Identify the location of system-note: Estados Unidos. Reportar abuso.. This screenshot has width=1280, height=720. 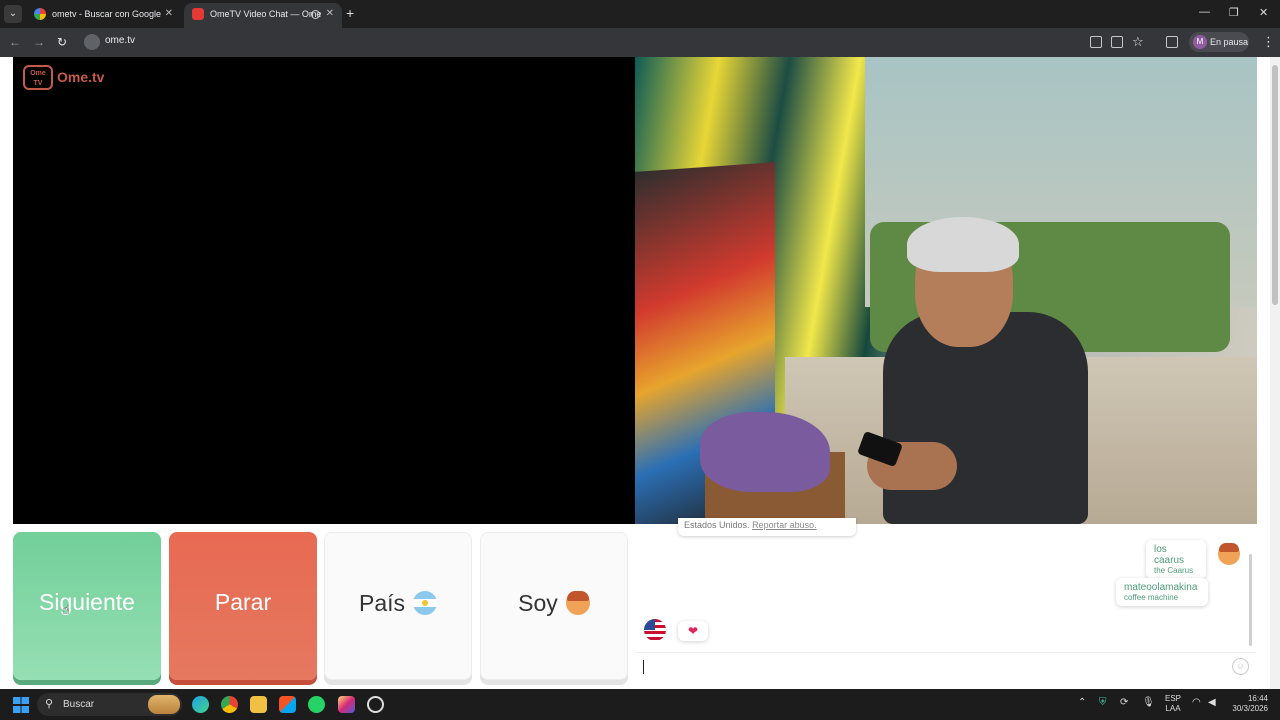
(767, 527).